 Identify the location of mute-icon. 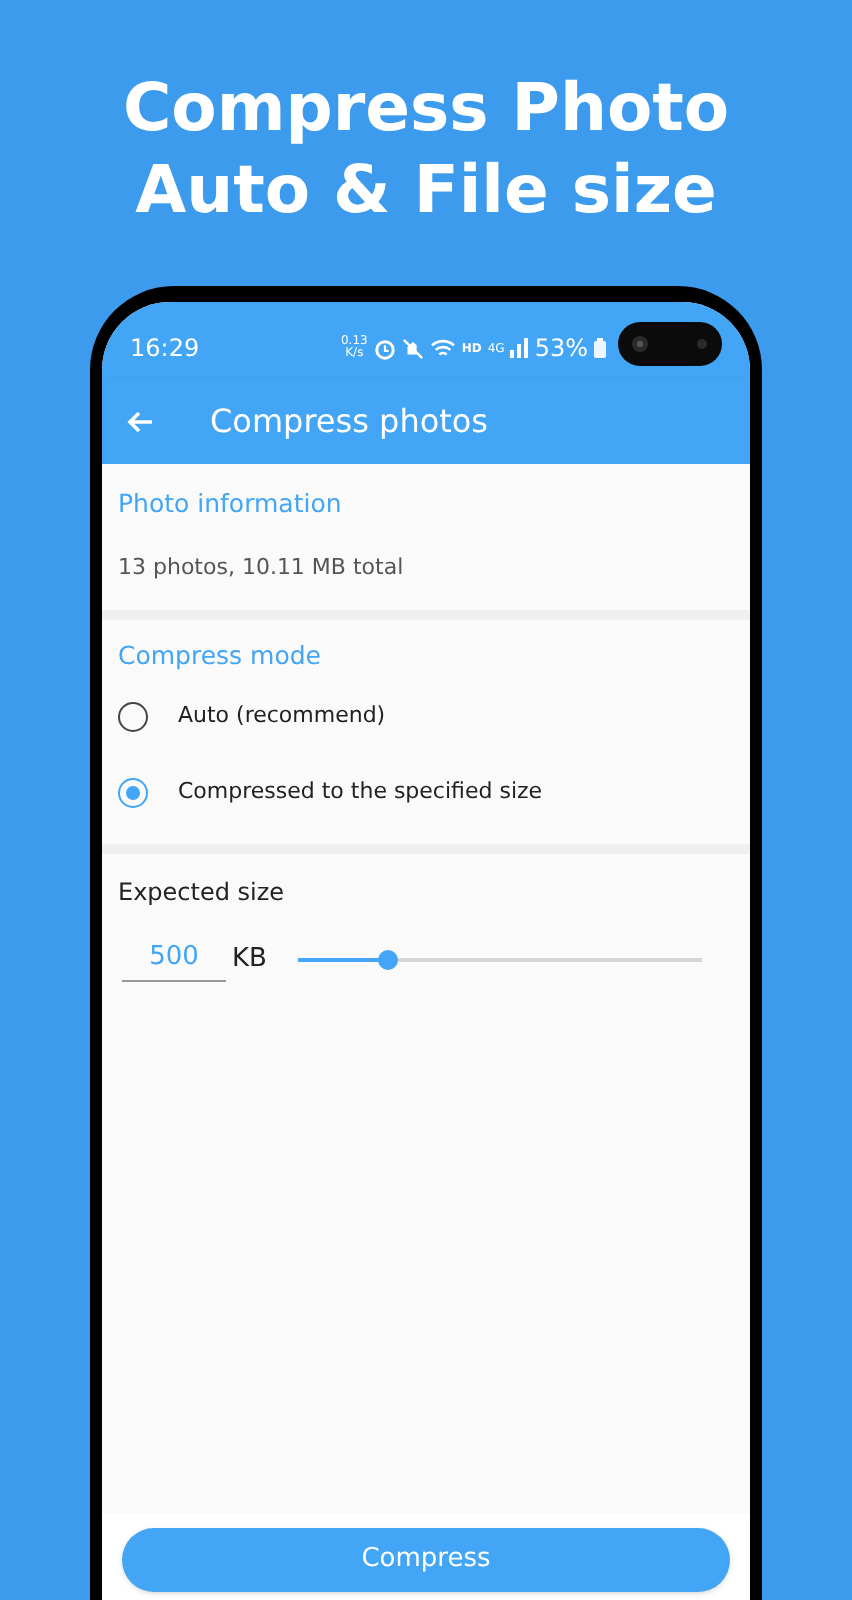
(412, 348).